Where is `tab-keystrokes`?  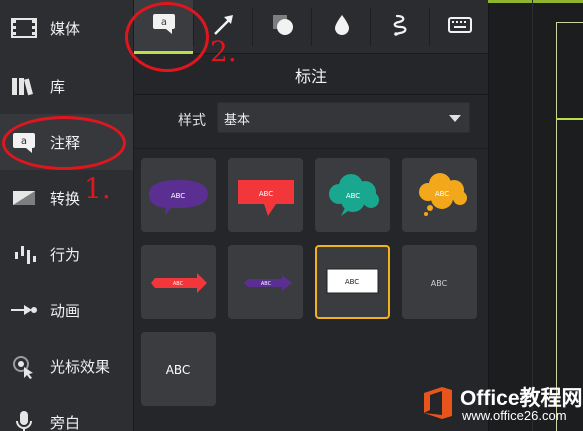
tab-keystrokes is located at coordinates (459, 27).